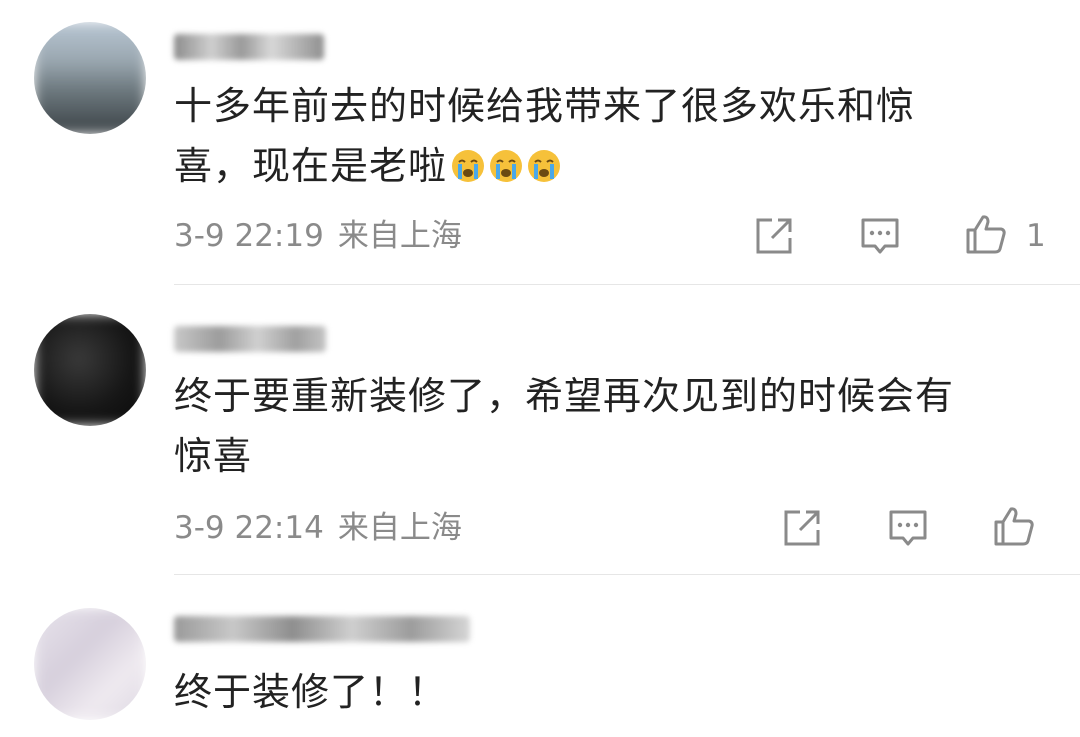  Describe the element at coordinates (1036, 236) in the screenshot. I see `like-count: 1` at that location.